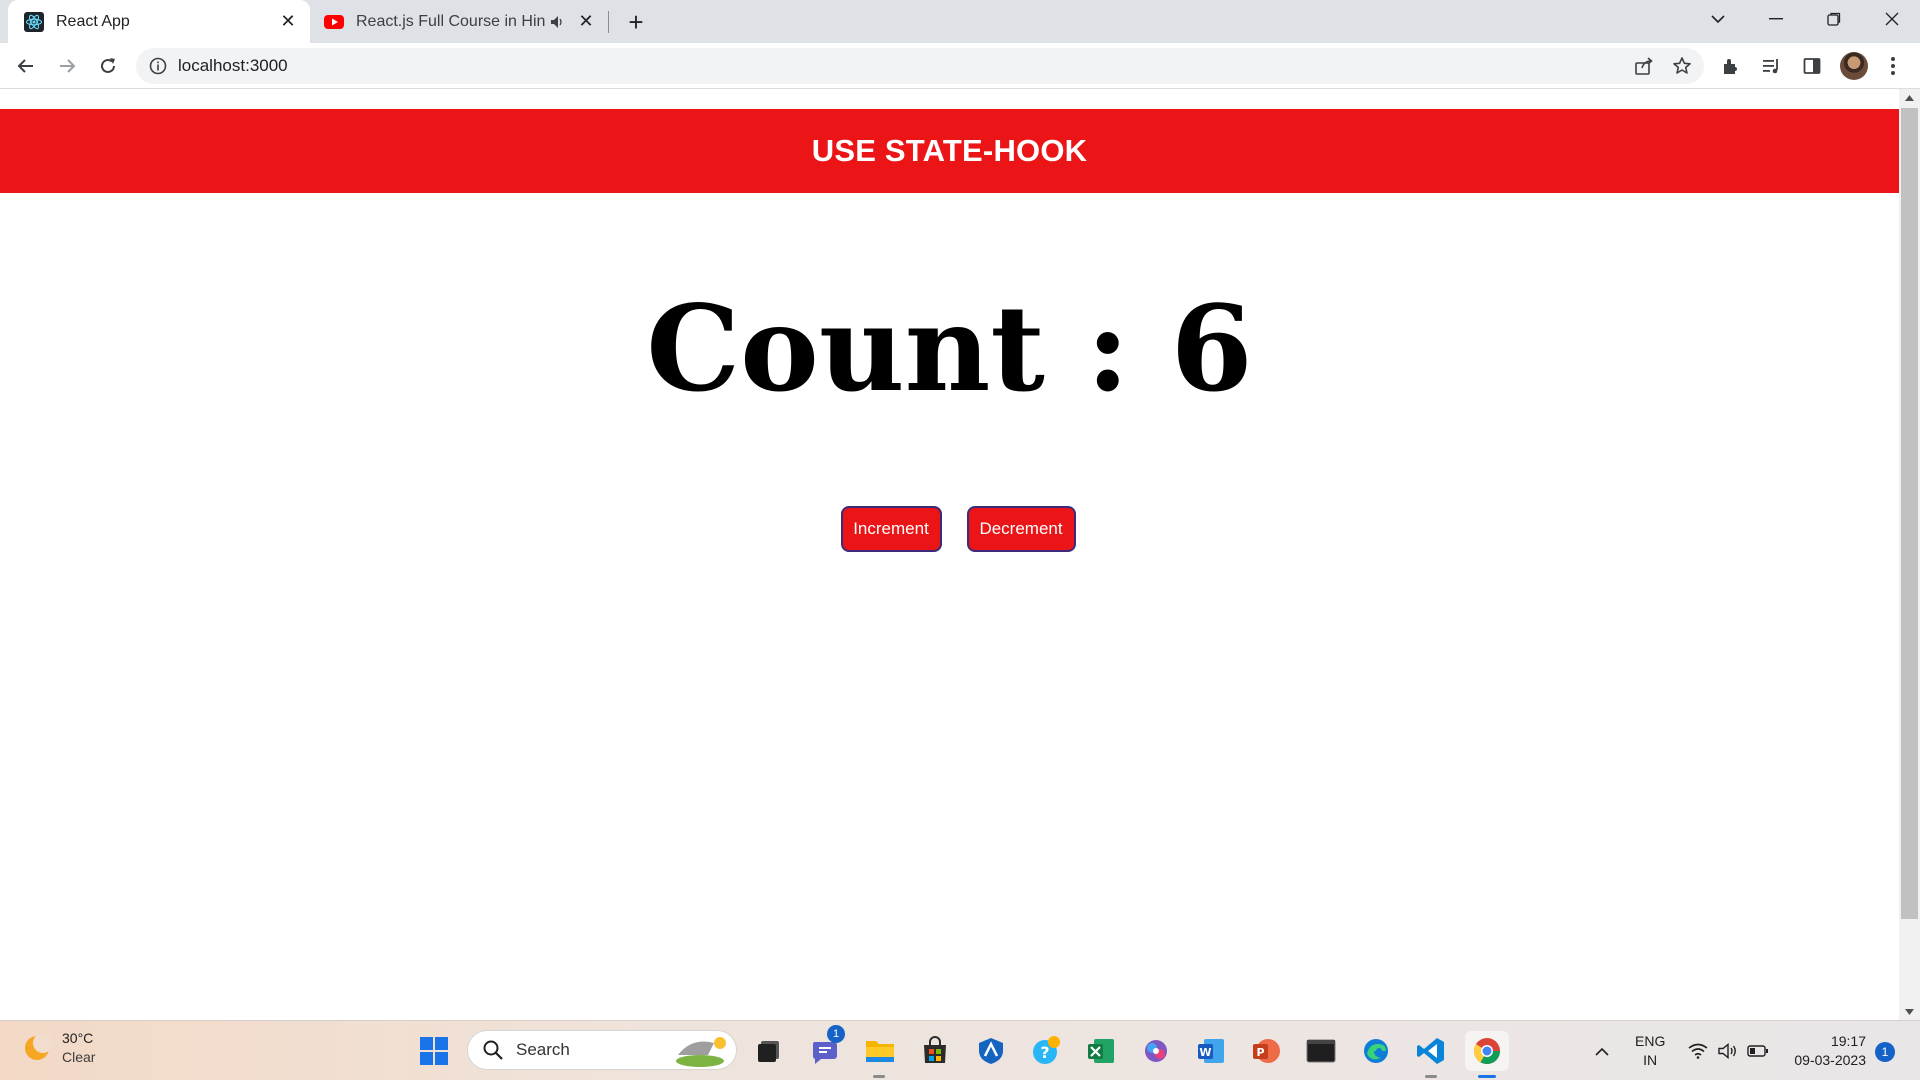  What do you see at coordinates (93, 21) in the screenshot?
I see `tab-title: React App` at bounding box center [93, 21].